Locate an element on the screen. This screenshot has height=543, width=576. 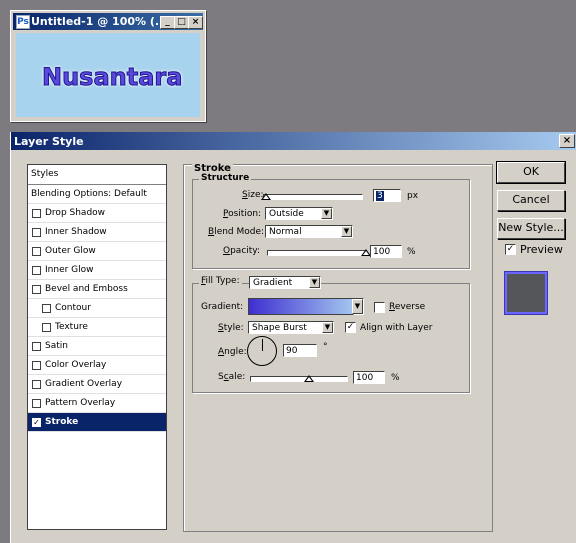
maximize-button: □ is located at coordinates (181, 22).